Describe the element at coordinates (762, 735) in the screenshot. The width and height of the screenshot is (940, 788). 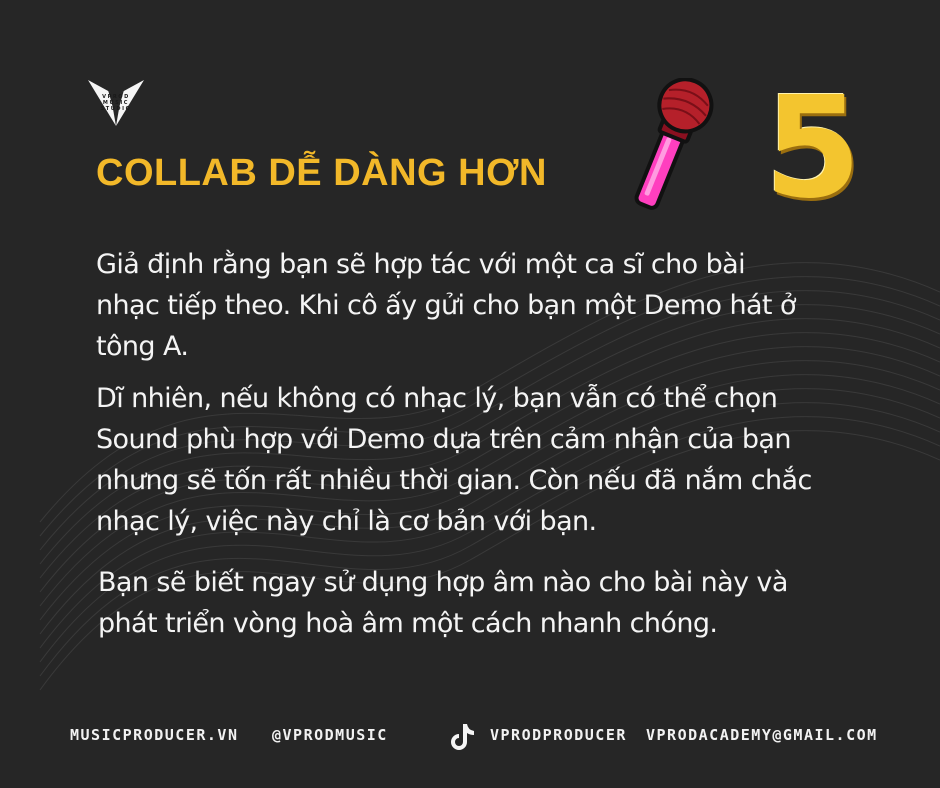
I see `footer-email-link: VPRODACADEMY@GMAIL.COM` at that location.